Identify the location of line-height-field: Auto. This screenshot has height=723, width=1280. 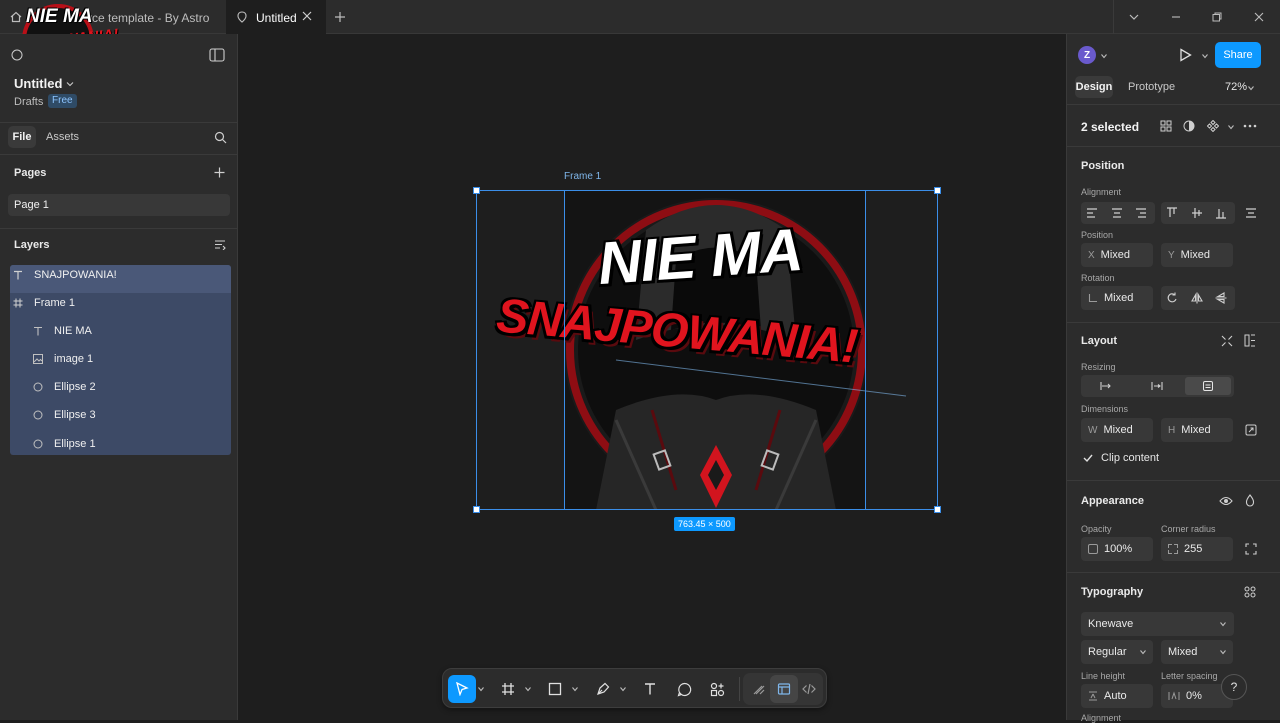
(1117, 696).